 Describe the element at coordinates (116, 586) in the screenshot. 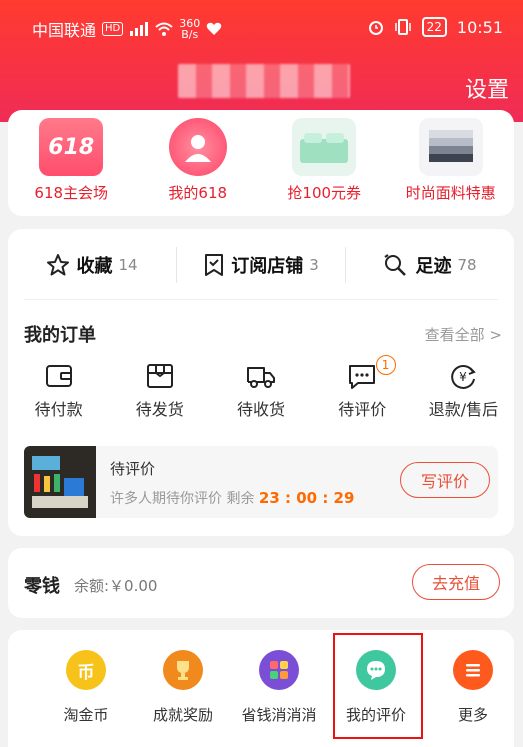

I see `balance-amount: 余额:￥0.00` at that location.